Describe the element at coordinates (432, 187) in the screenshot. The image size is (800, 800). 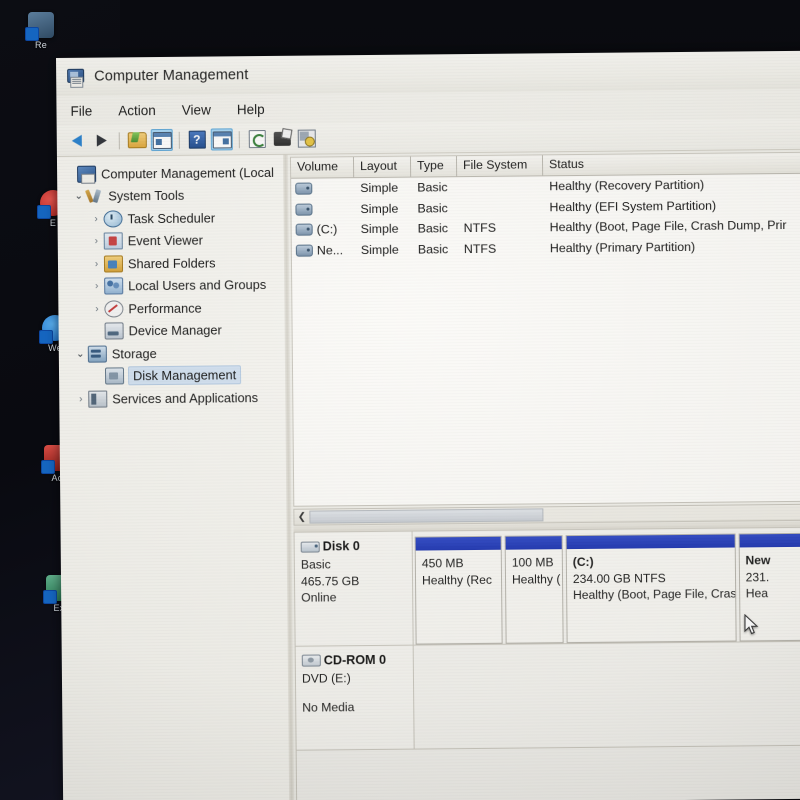
I see `cell-type: Basic` at that location.